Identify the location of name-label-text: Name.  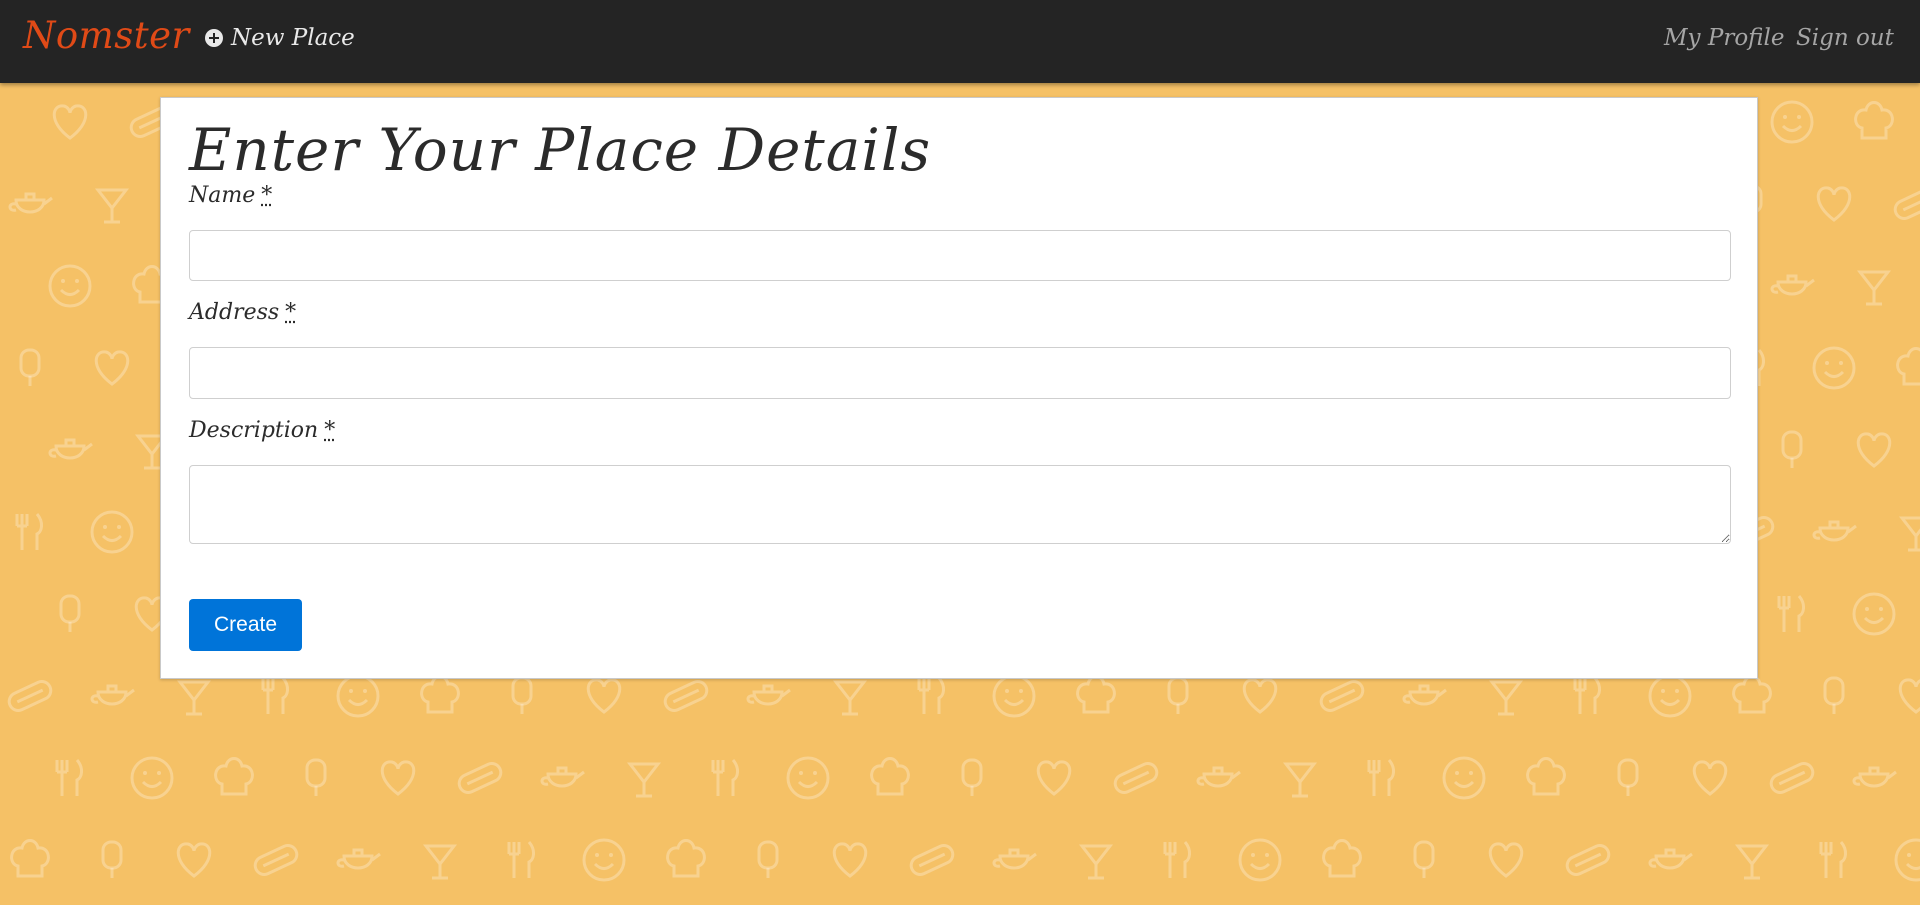
(222, 195).